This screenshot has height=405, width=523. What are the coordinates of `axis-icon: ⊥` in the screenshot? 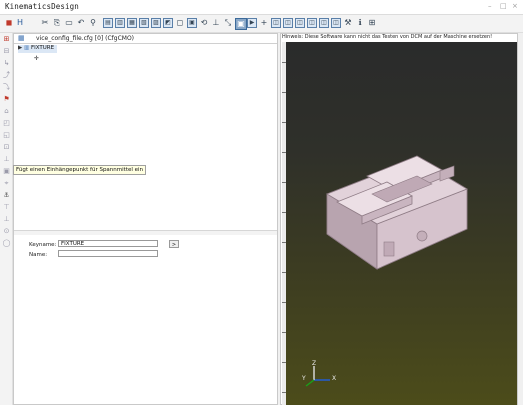 It's located at (216, 23).